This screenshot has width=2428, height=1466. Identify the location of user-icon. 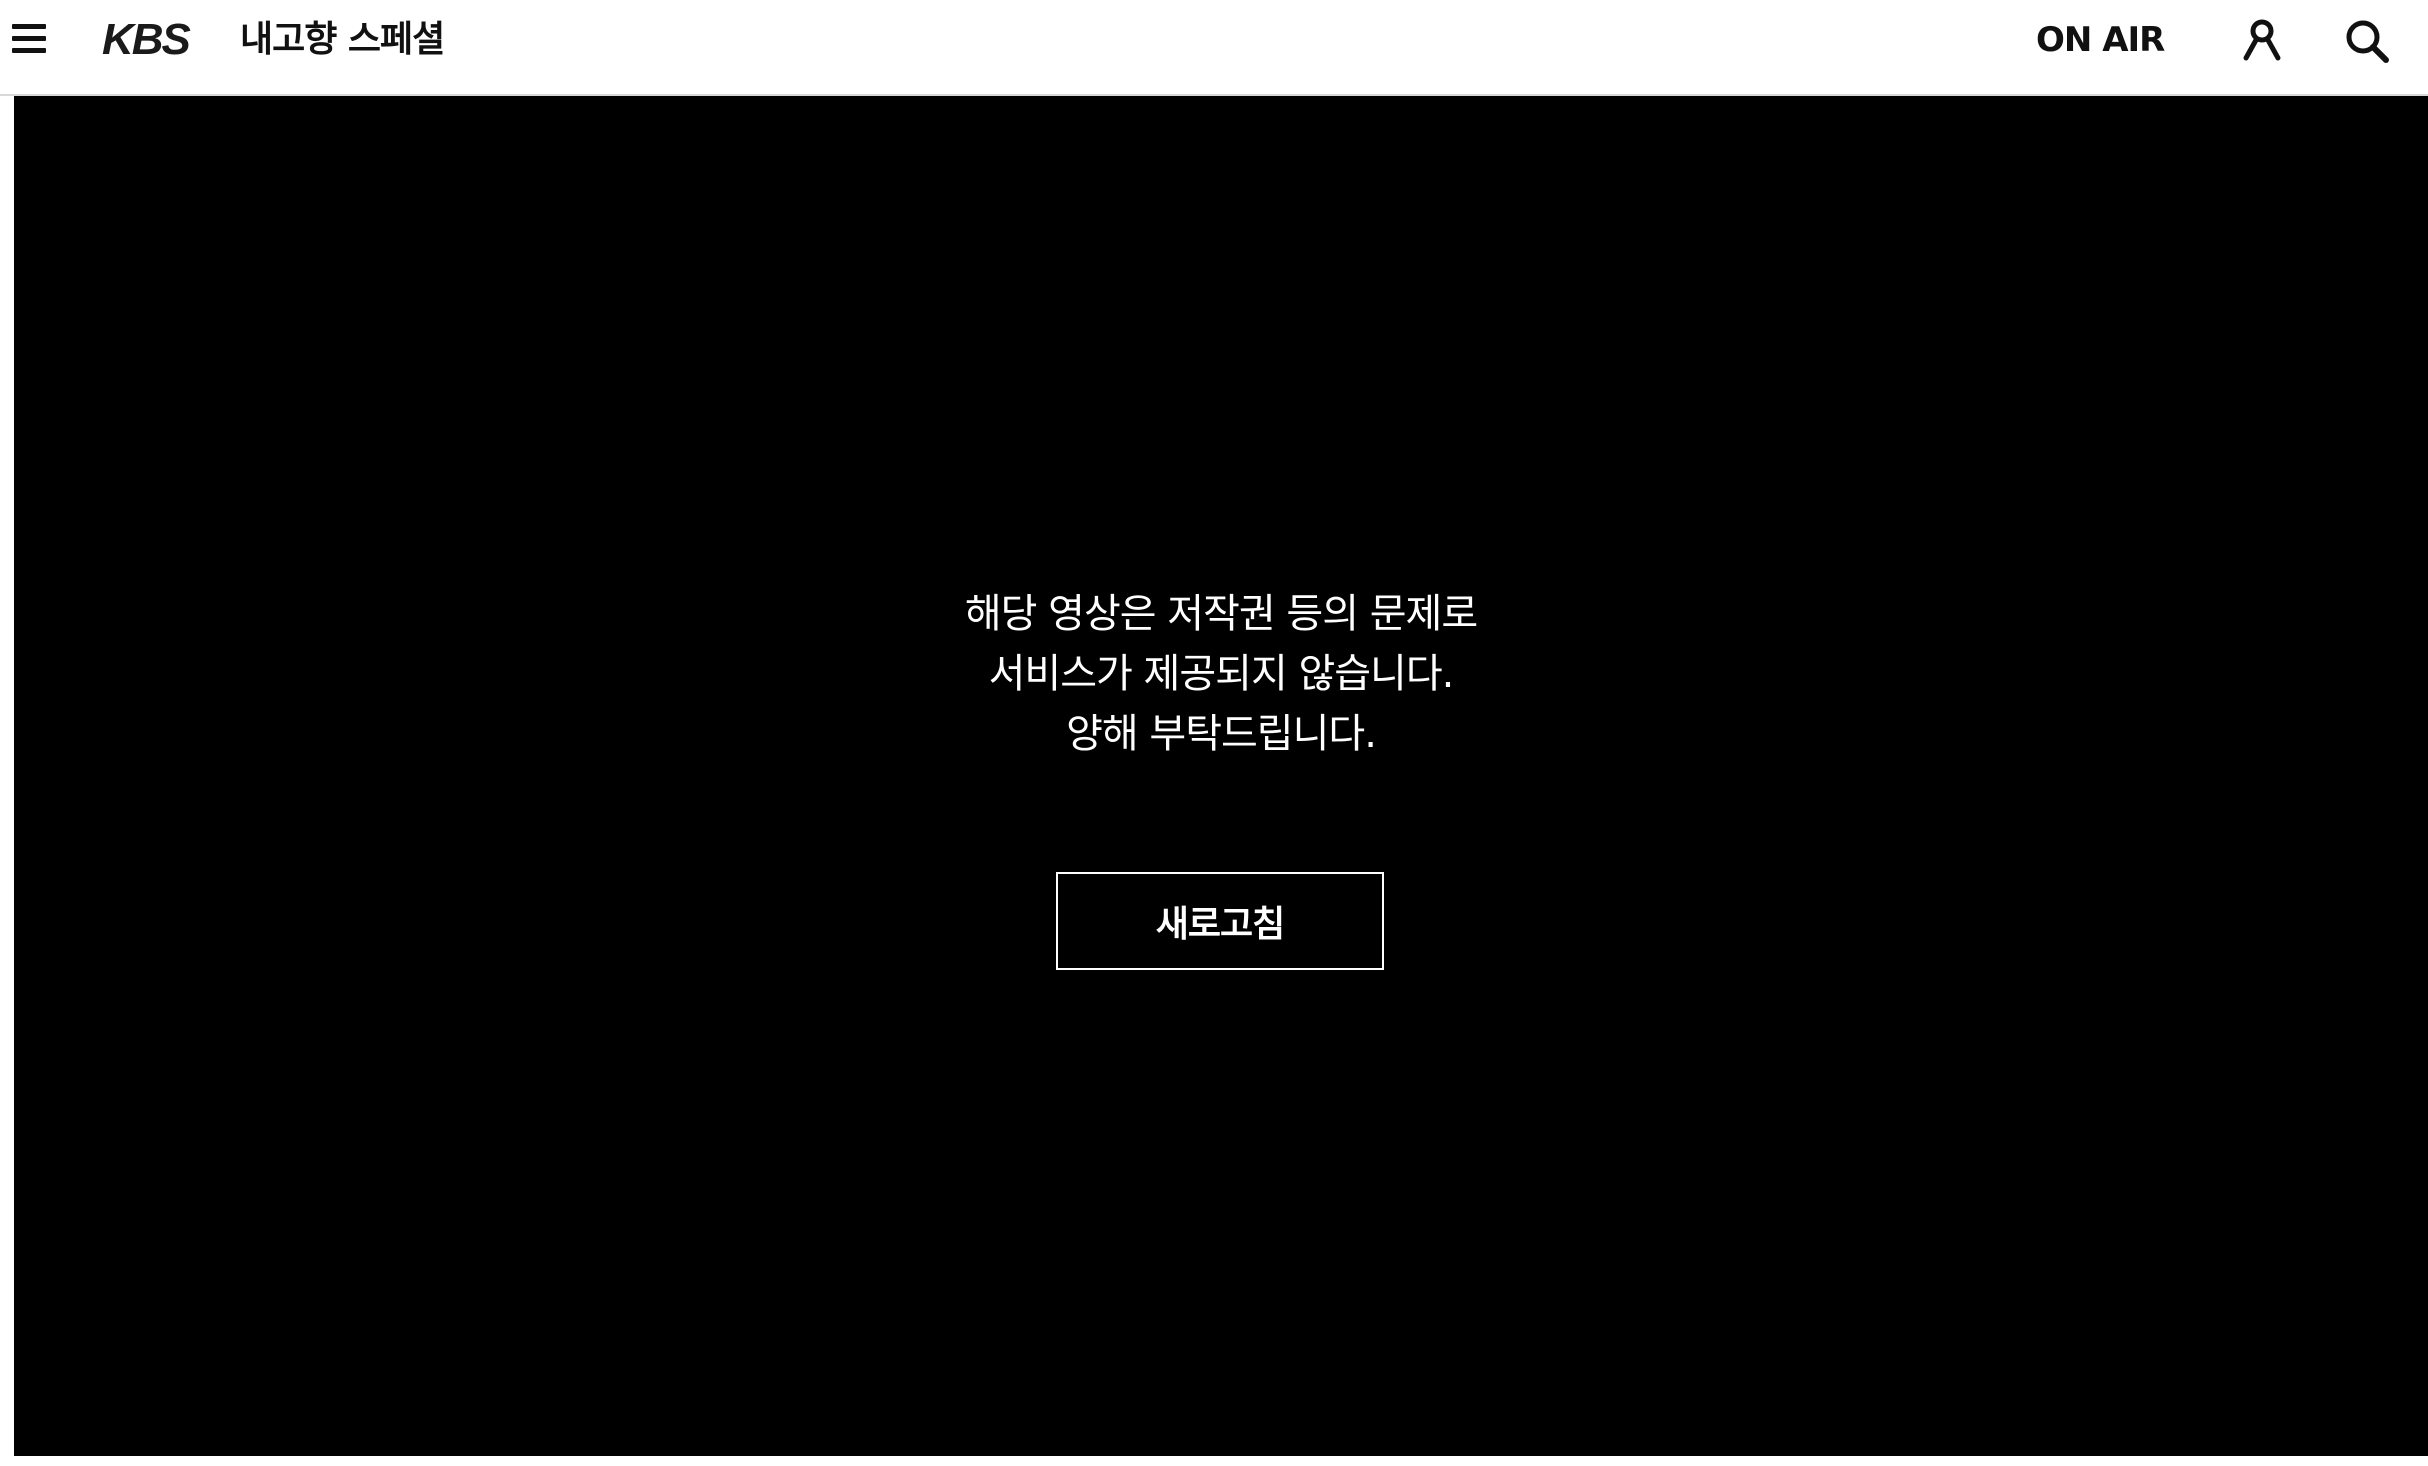
(2262, 40).